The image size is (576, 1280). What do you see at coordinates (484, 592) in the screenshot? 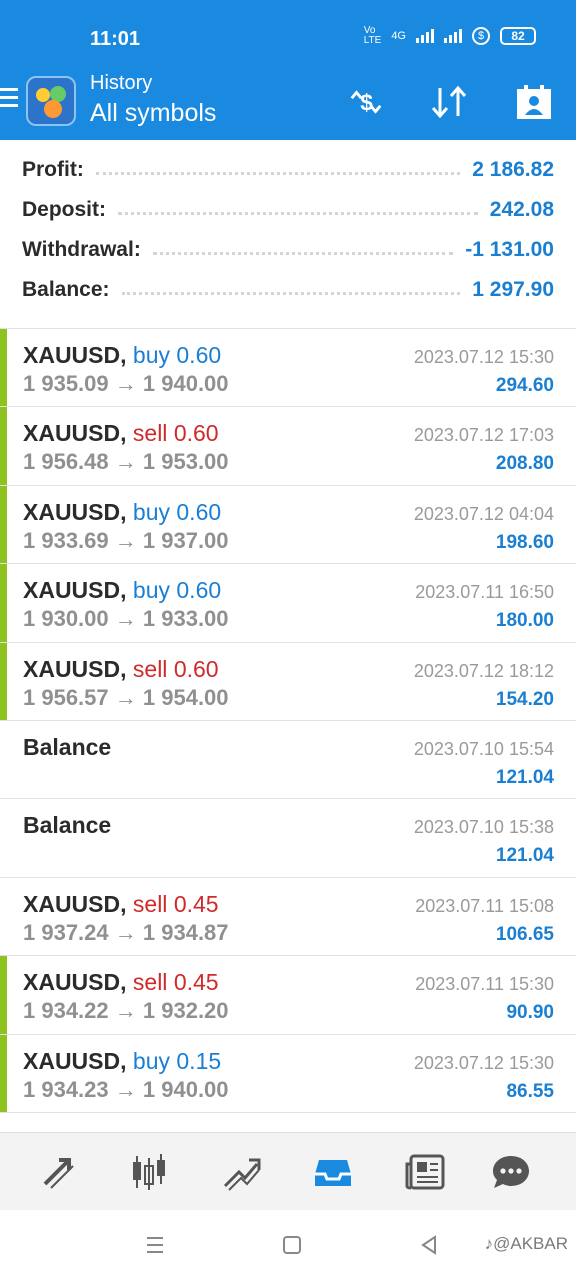
I see `deal-time: 2023.07.11 16:50` at bounding box center [484, 592].